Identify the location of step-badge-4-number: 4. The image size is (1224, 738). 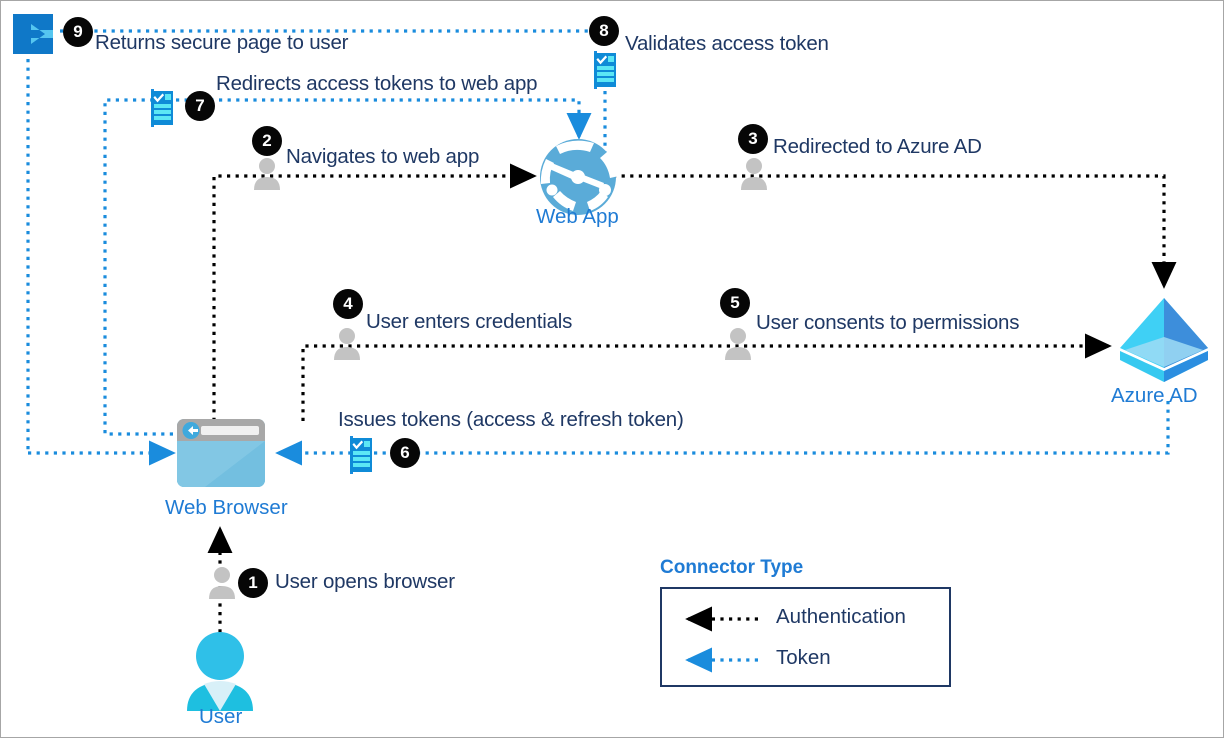
(348, 303).